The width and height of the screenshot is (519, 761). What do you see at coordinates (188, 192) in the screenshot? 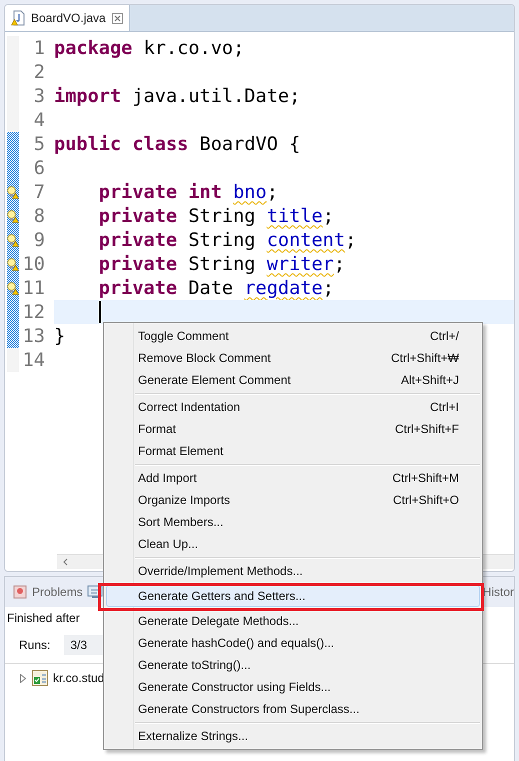
I see `code-line: private int bno;` at bounding box center [188, 192].